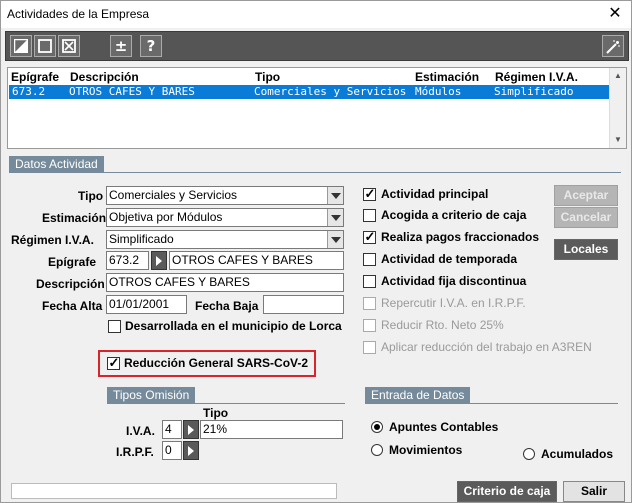  What do you see at coordinates (121, 46) in the screenshot?
I see `toggle-sign-button: ±` at bounding box center [121, 46].